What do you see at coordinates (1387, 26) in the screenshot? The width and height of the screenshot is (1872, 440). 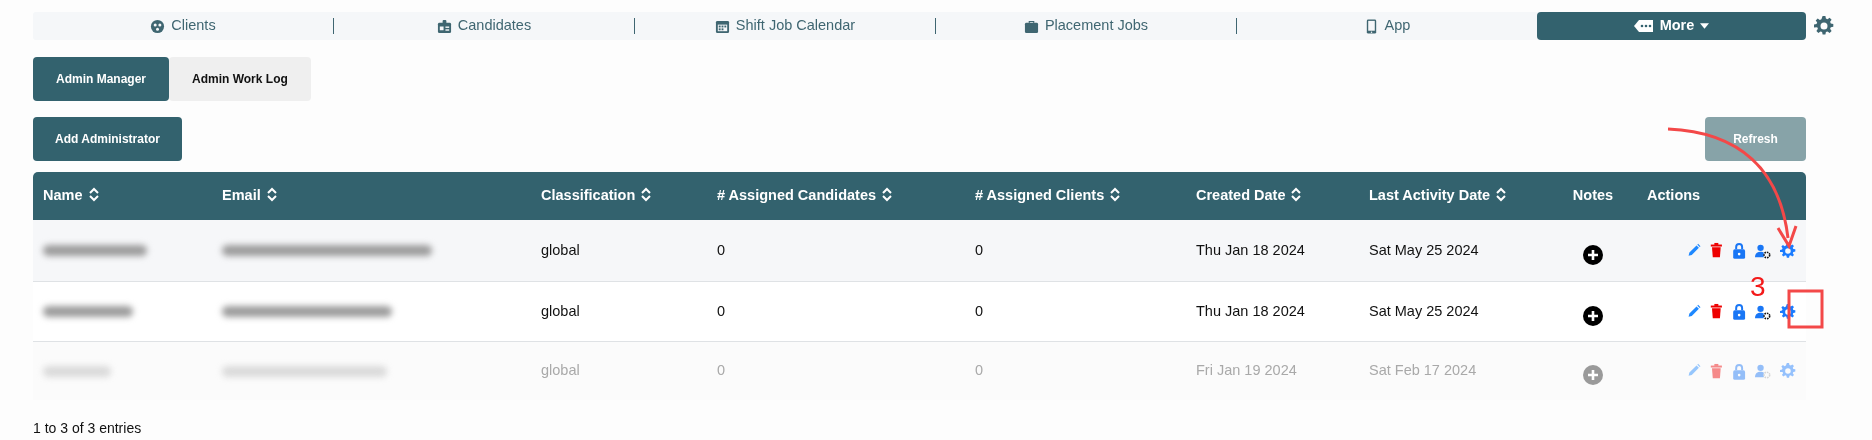 I see `nav-link: App` at bounding box center [1387, 26].